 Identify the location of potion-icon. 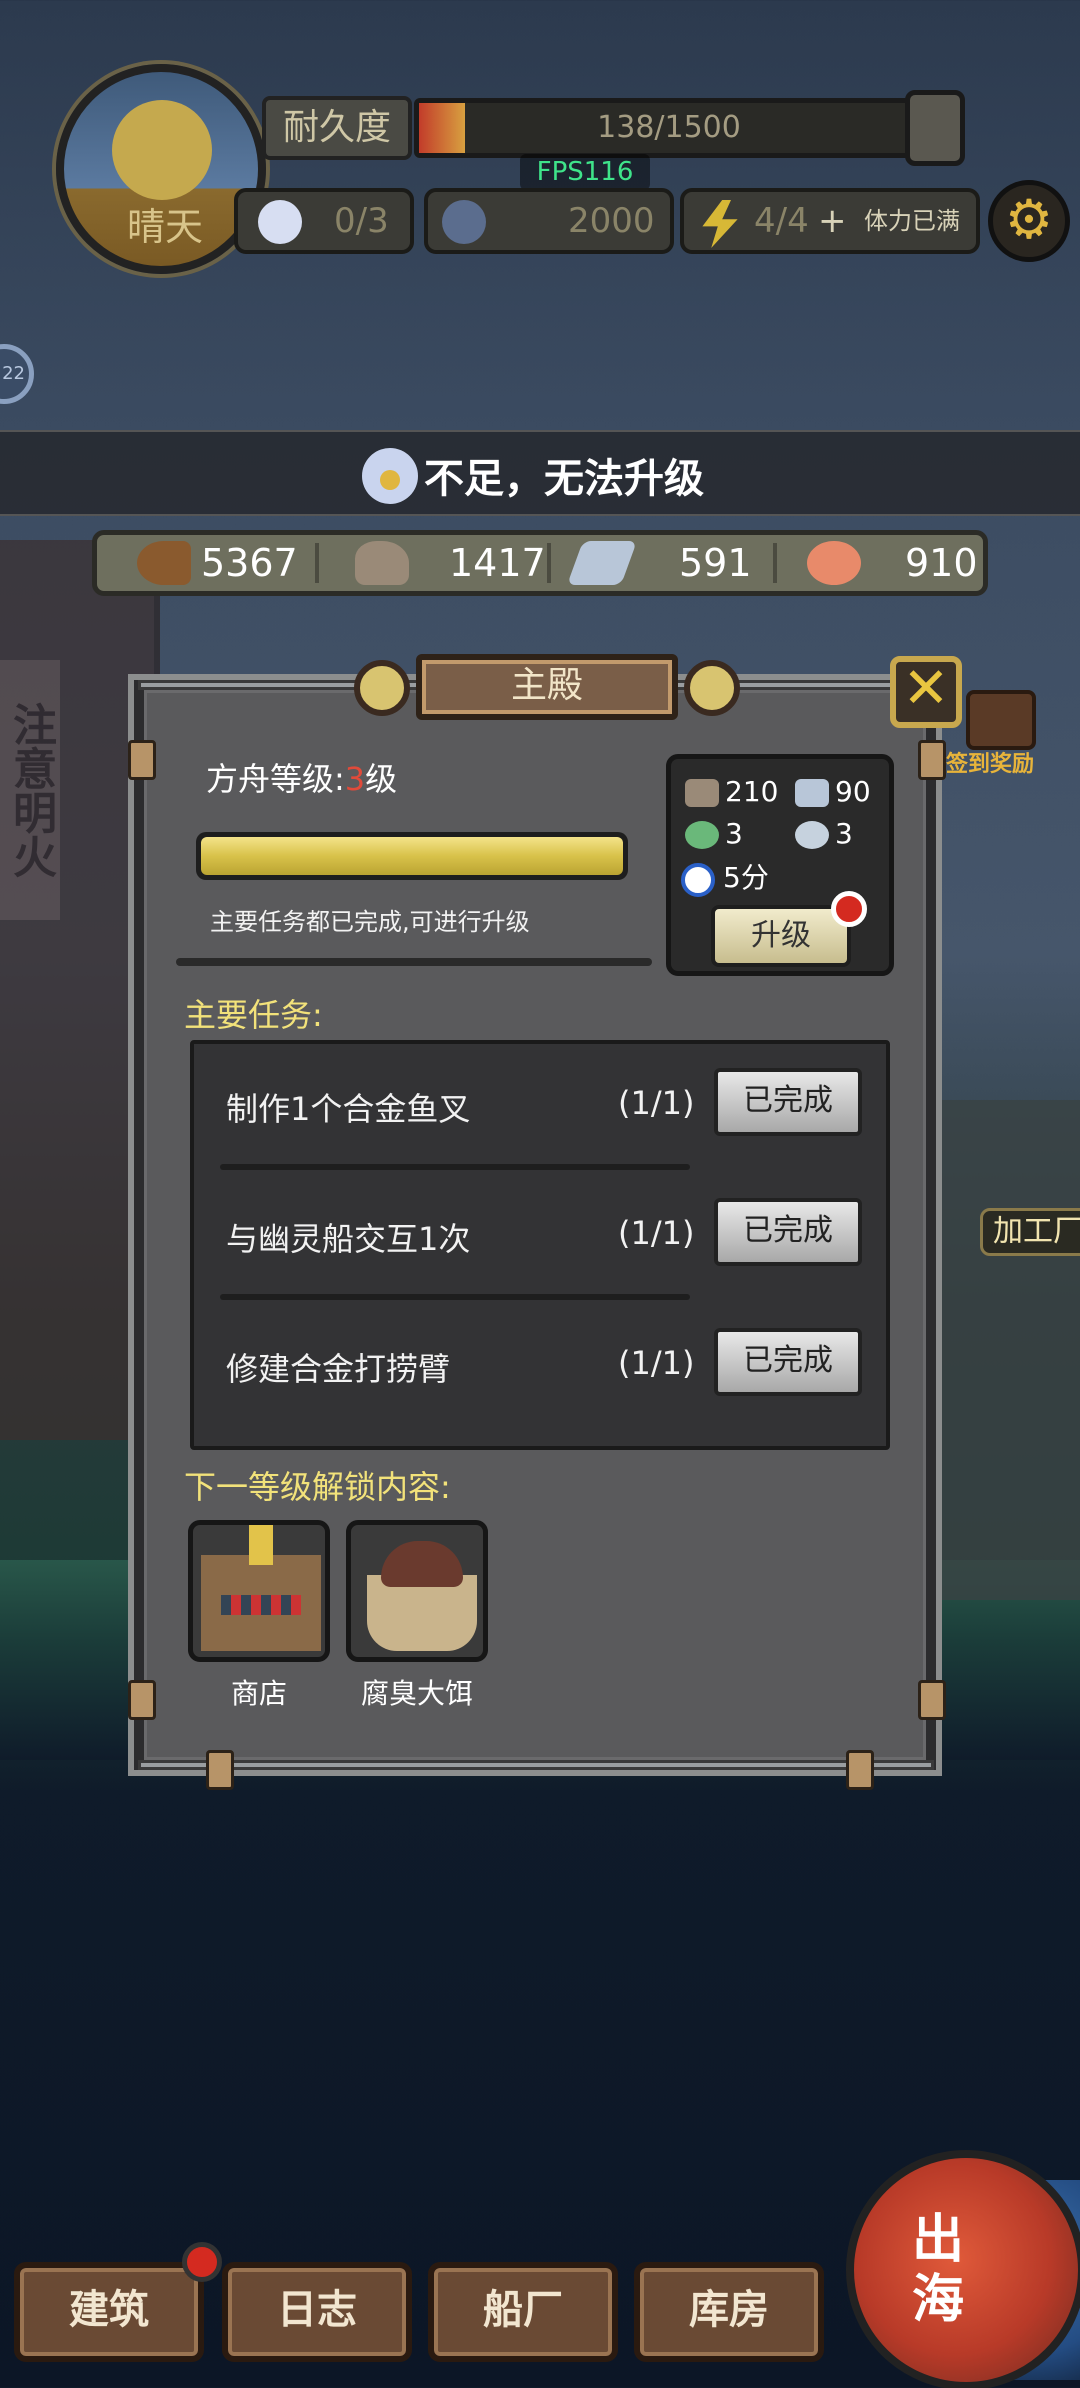
(702, 835).